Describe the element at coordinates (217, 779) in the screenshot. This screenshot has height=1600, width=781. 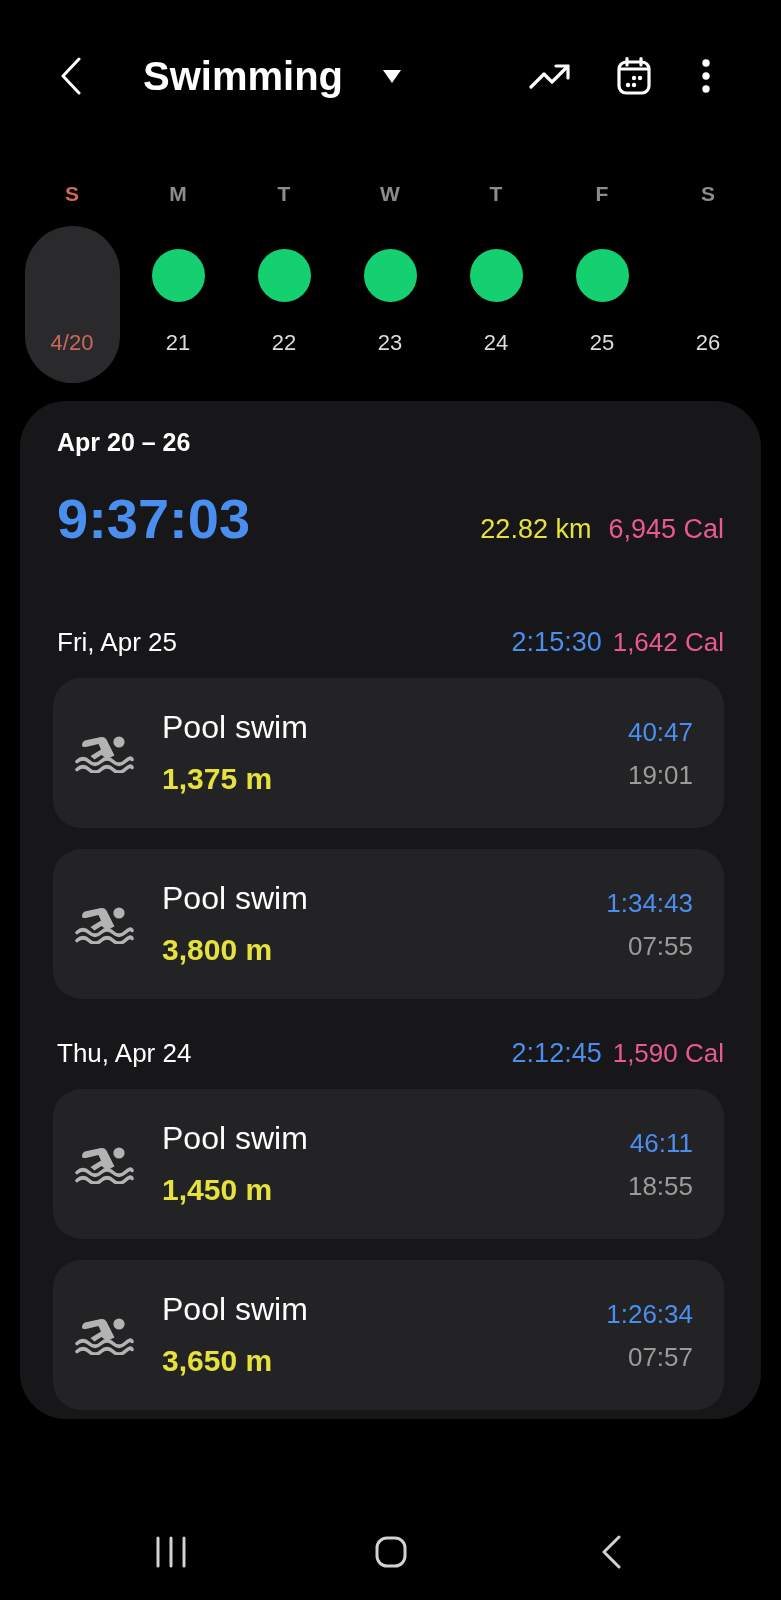
I see `workout-distance: 1,375 m` at that location.